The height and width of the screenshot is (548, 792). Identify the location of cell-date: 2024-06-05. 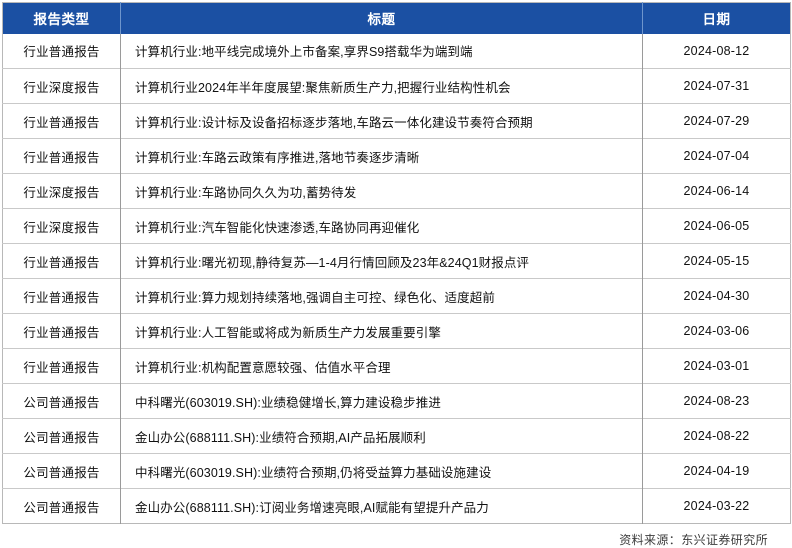
(716, 226).